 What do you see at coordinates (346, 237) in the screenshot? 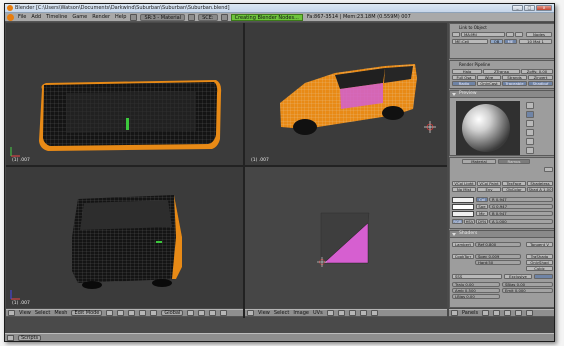
I see `uv-image-editor` at bounding box center [346, 237].